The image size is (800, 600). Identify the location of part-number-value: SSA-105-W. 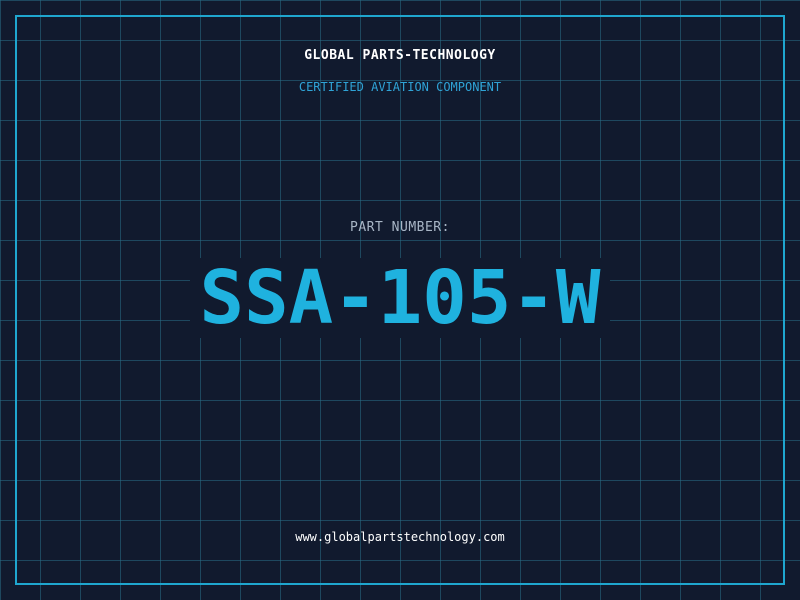
(400, 298).